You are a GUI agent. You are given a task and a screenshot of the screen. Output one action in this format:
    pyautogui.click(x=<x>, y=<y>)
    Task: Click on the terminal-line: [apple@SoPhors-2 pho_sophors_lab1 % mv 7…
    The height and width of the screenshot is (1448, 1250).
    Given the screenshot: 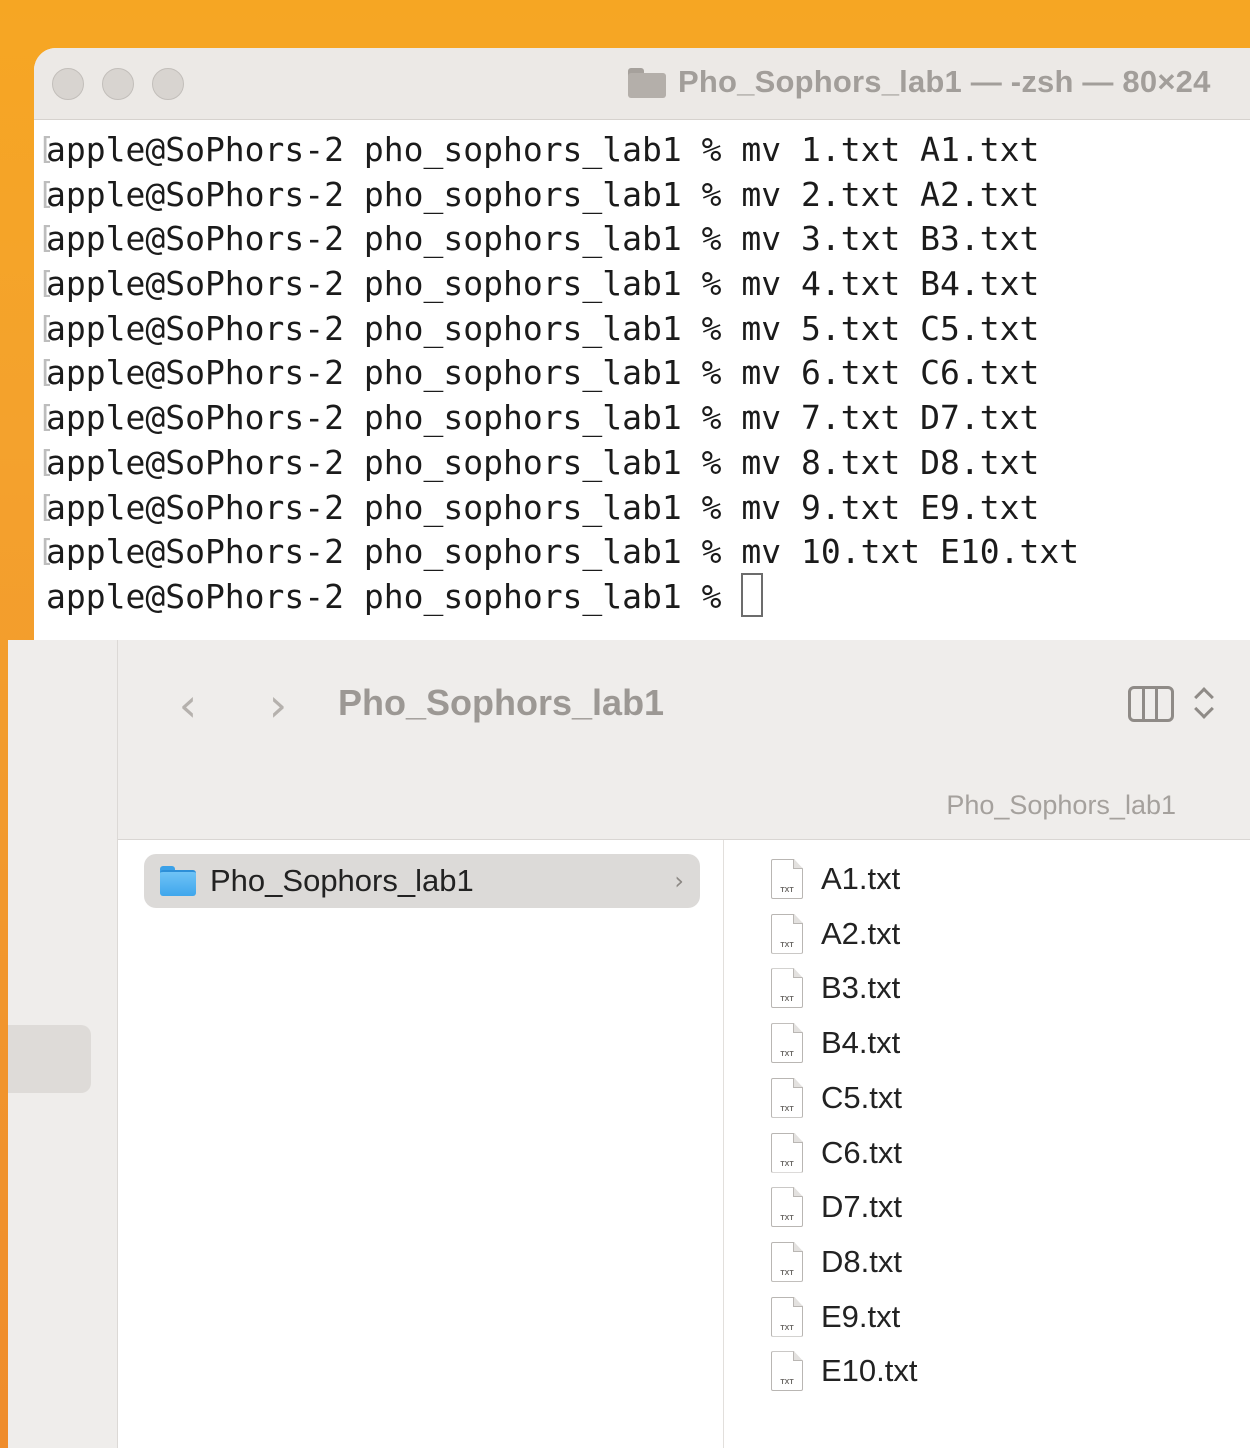 What is the action you would take?
    pyautogui.click(x=538, y=418)
    